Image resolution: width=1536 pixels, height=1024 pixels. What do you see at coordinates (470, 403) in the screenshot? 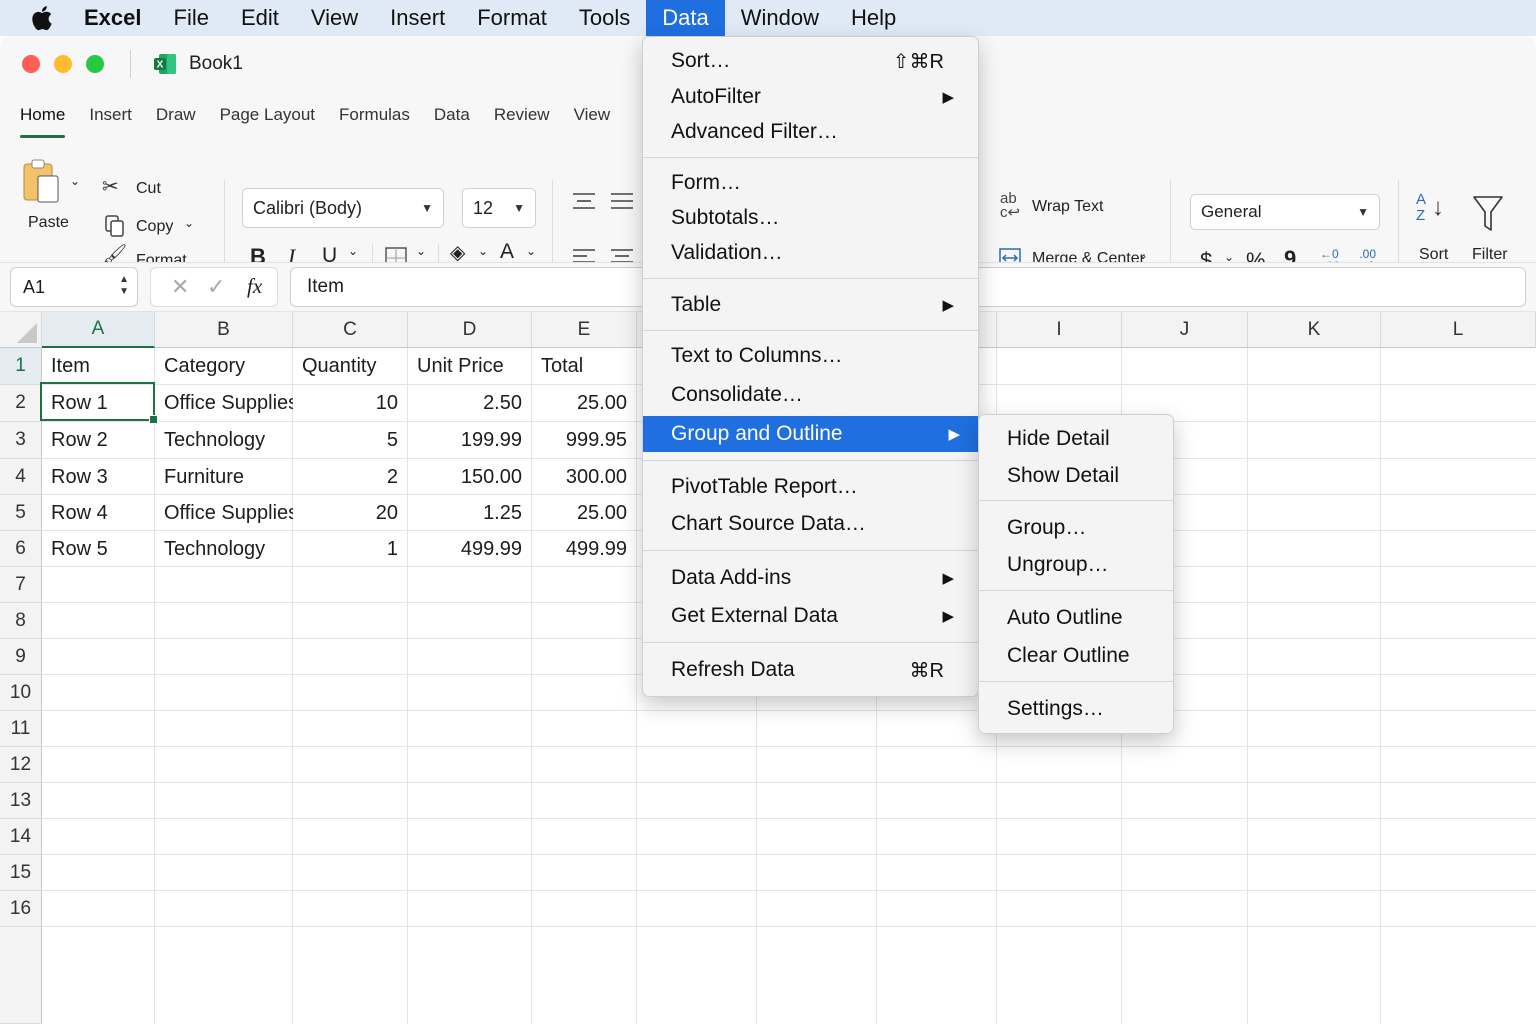
I see `cell-d2: 2.50` at bounding box center [470, 403].